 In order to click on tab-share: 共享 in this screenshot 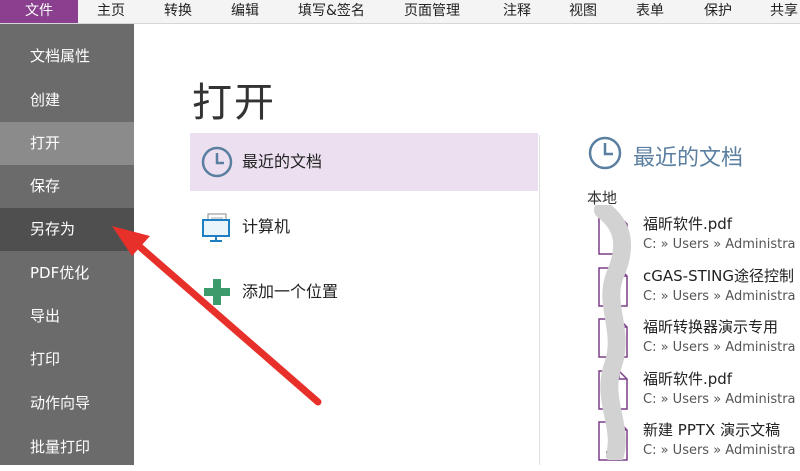, I will do `click(784, 11)`.